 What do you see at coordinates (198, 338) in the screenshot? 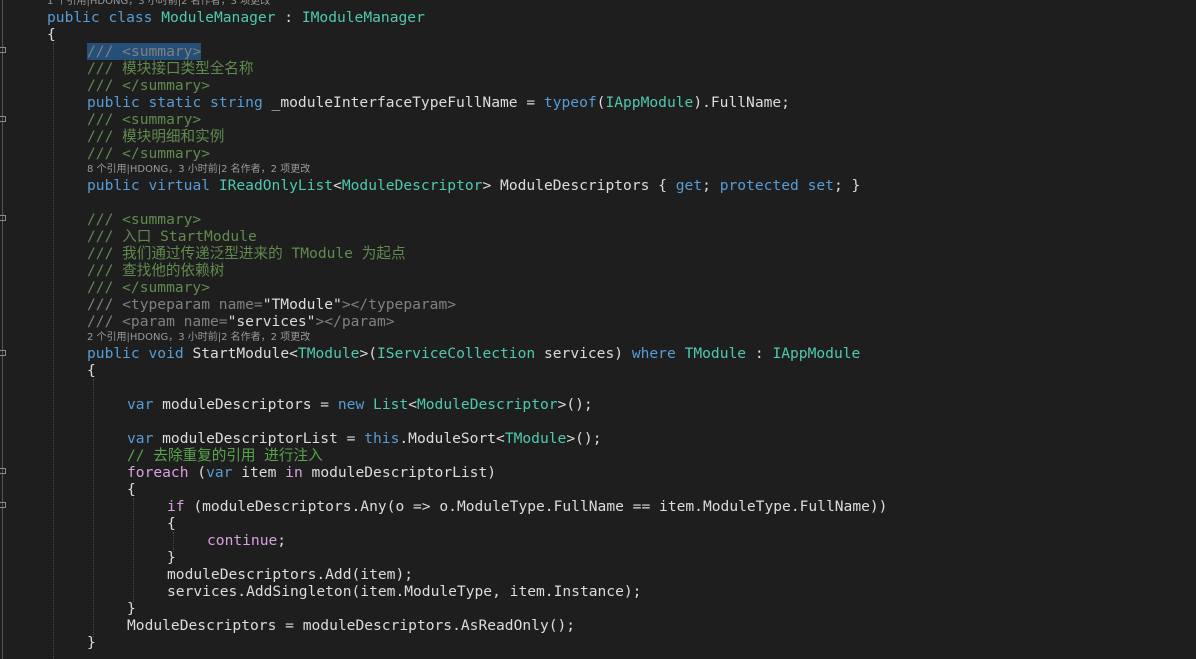
I see `codelens-info: 2 个引用|HDONG，3 小时前|2 名作者，2 项更改` at bounding box center [198, 338].